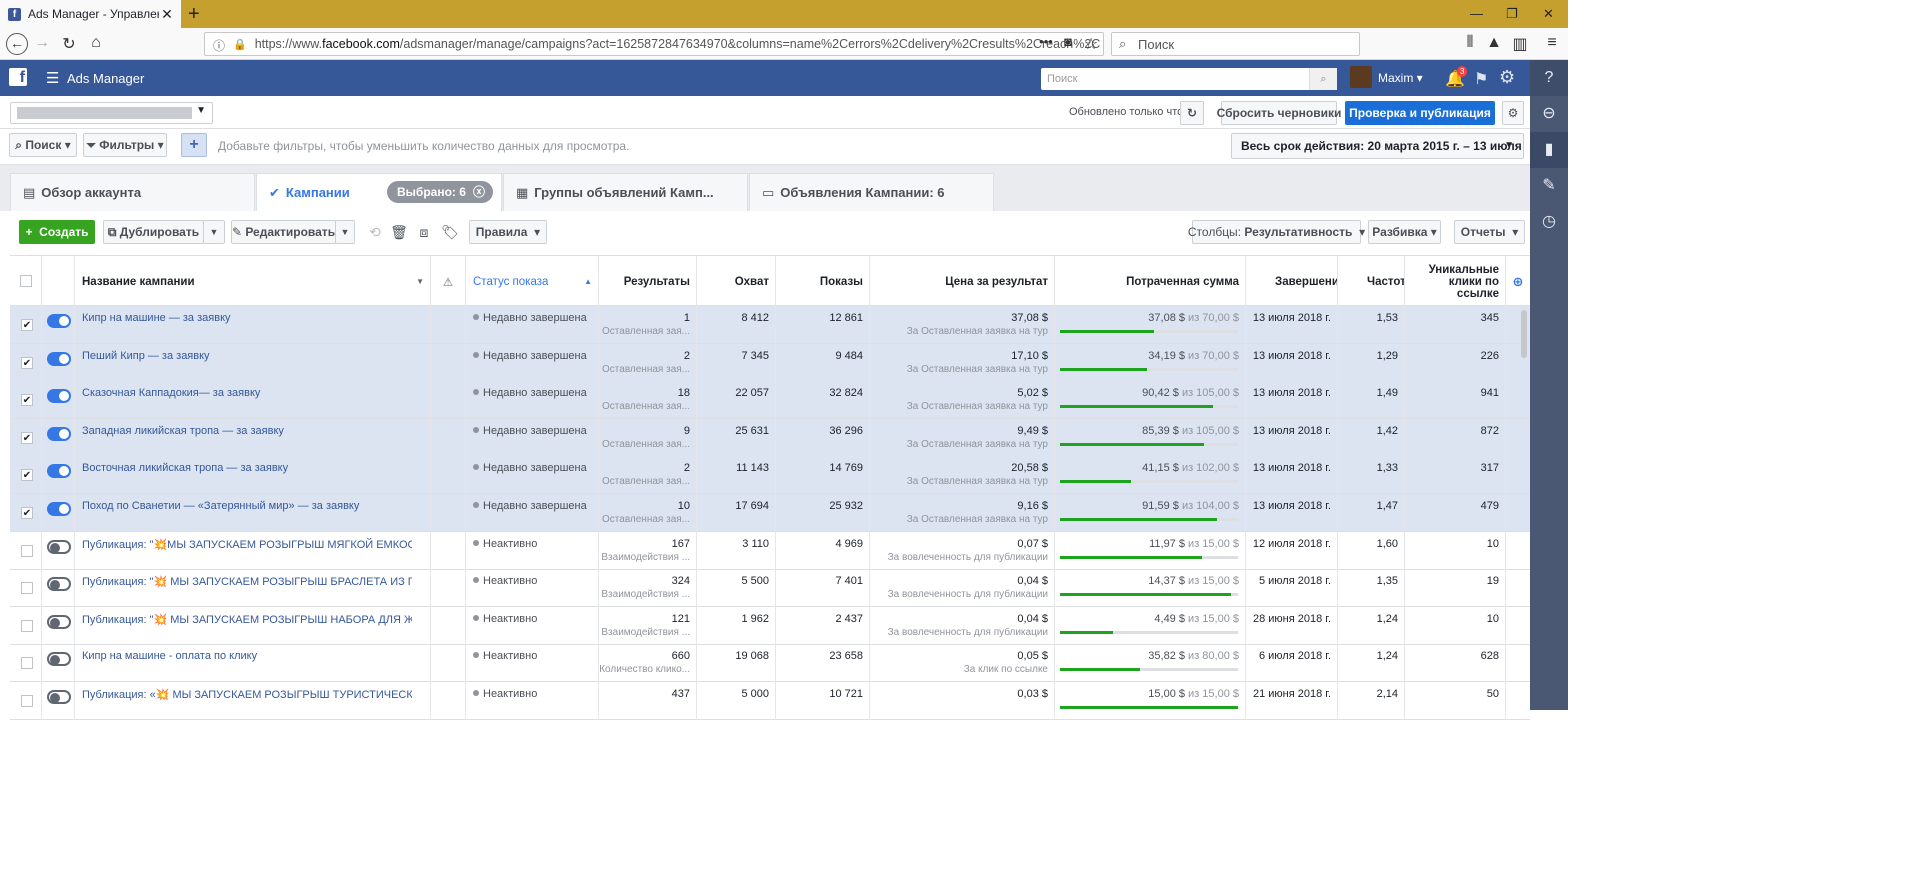 The width and height of the screenshot is (1920, 872). I want to click on warning-icon: ⚠, so click(448, 281).